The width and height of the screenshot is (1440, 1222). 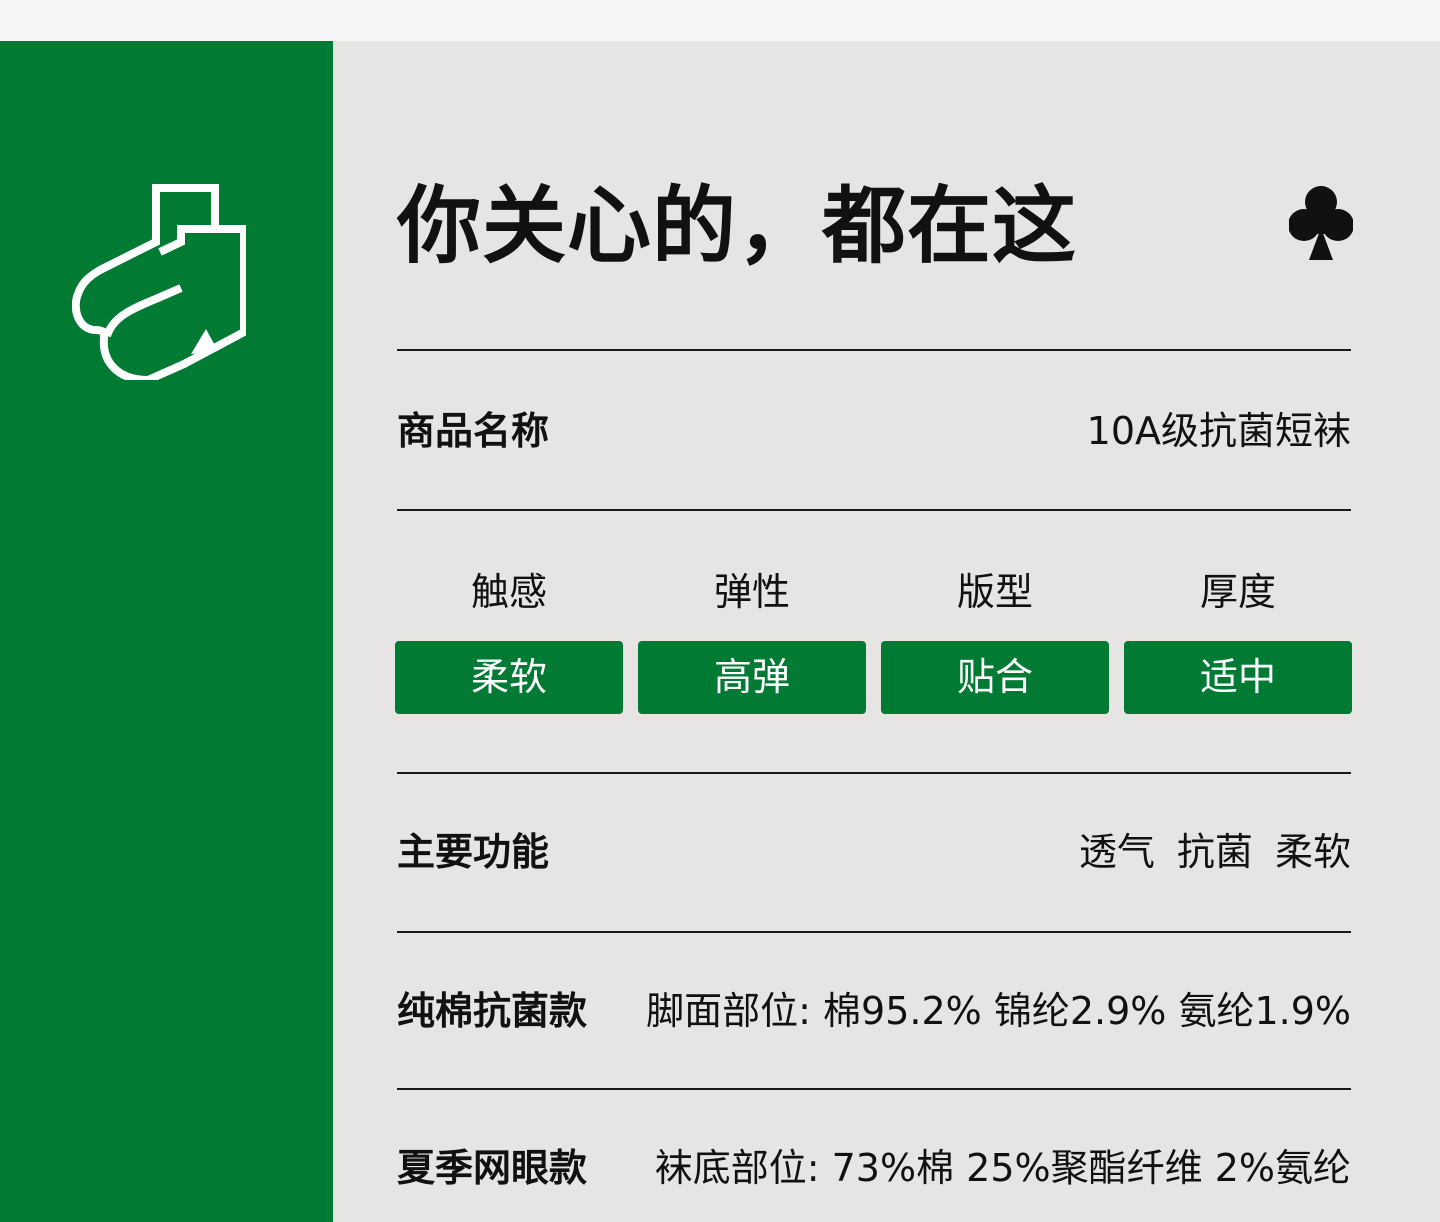 I want to click on top-strip, so click(x=720, y=20).